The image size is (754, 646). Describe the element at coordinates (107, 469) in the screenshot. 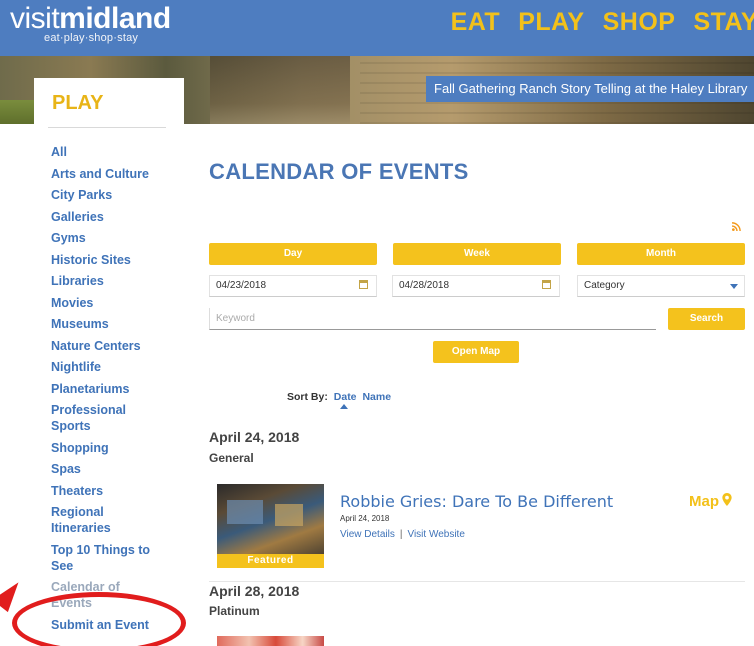

I see `sidebar-item-spas: Spas` at that location.